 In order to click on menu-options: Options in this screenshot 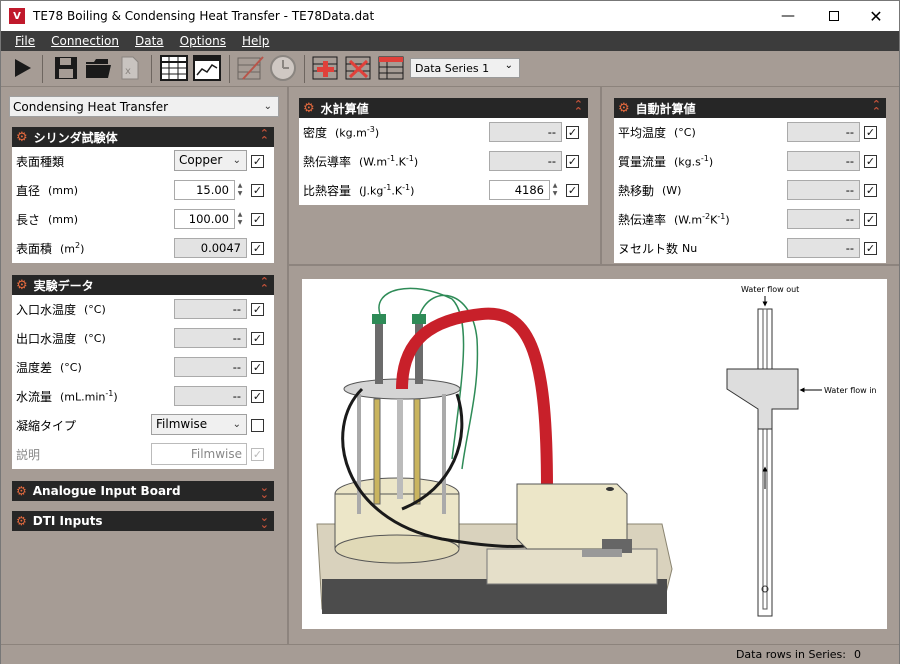, I will do `click(203, 41)`.